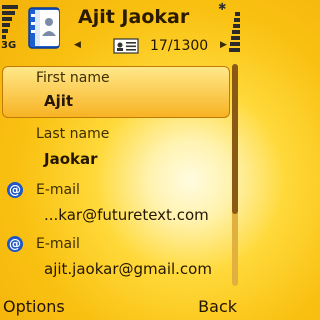 Image resolution: width=320 pixels, height=320 pixels. I want to click on network-type-label: 3G, so click(9, 45).